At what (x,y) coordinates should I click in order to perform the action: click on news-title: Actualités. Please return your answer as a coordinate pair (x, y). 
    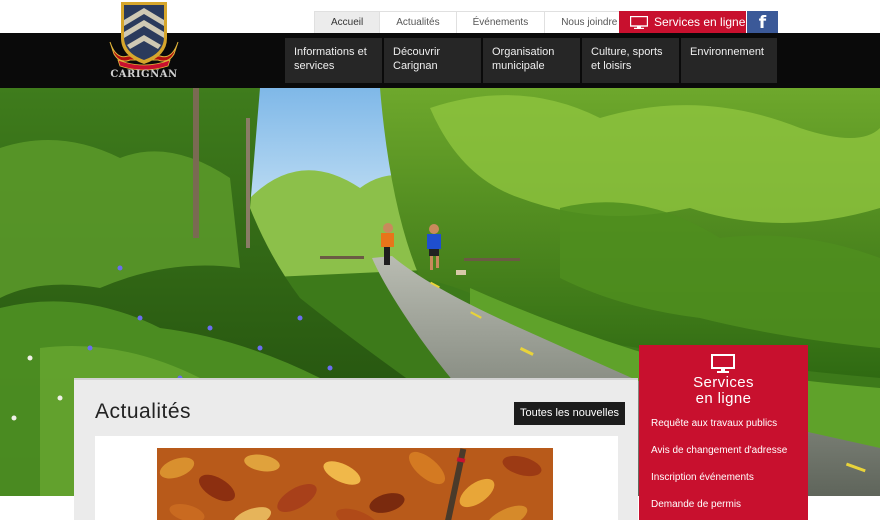
    Looking at the image, I should click on (143, 411).